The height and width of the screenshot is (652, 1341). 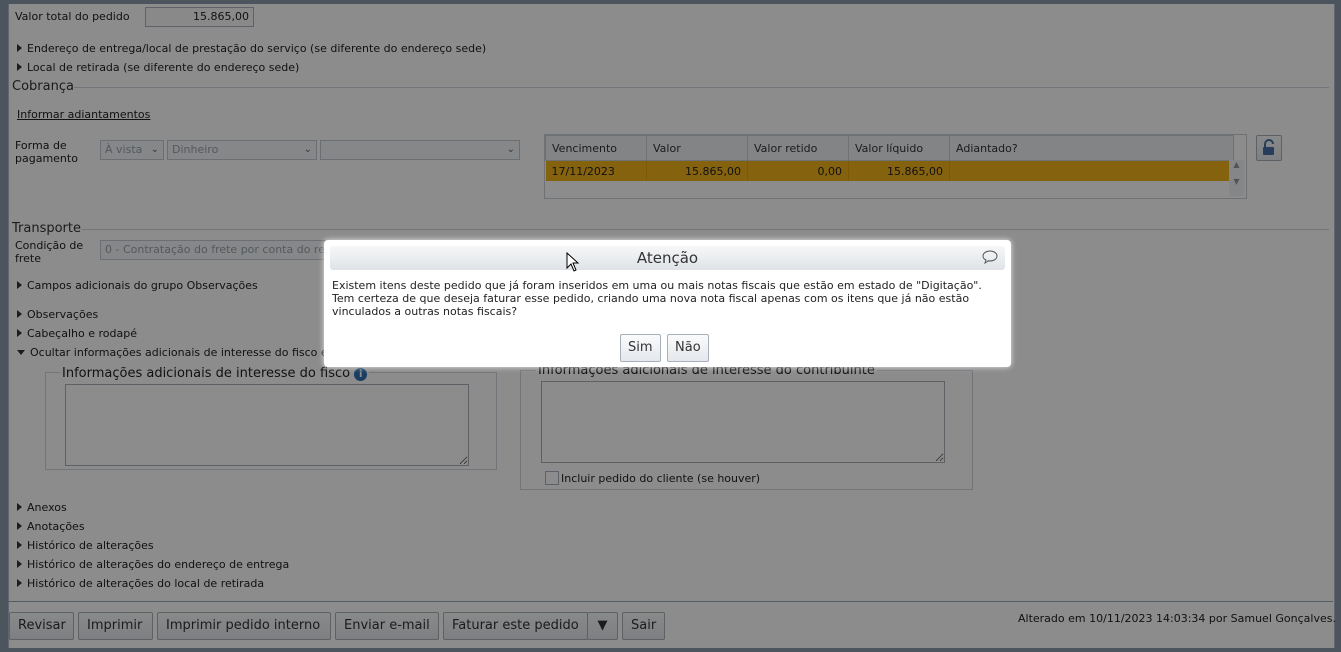 I want to click on mouse-cursor-icon, so click(x=573, y=262).